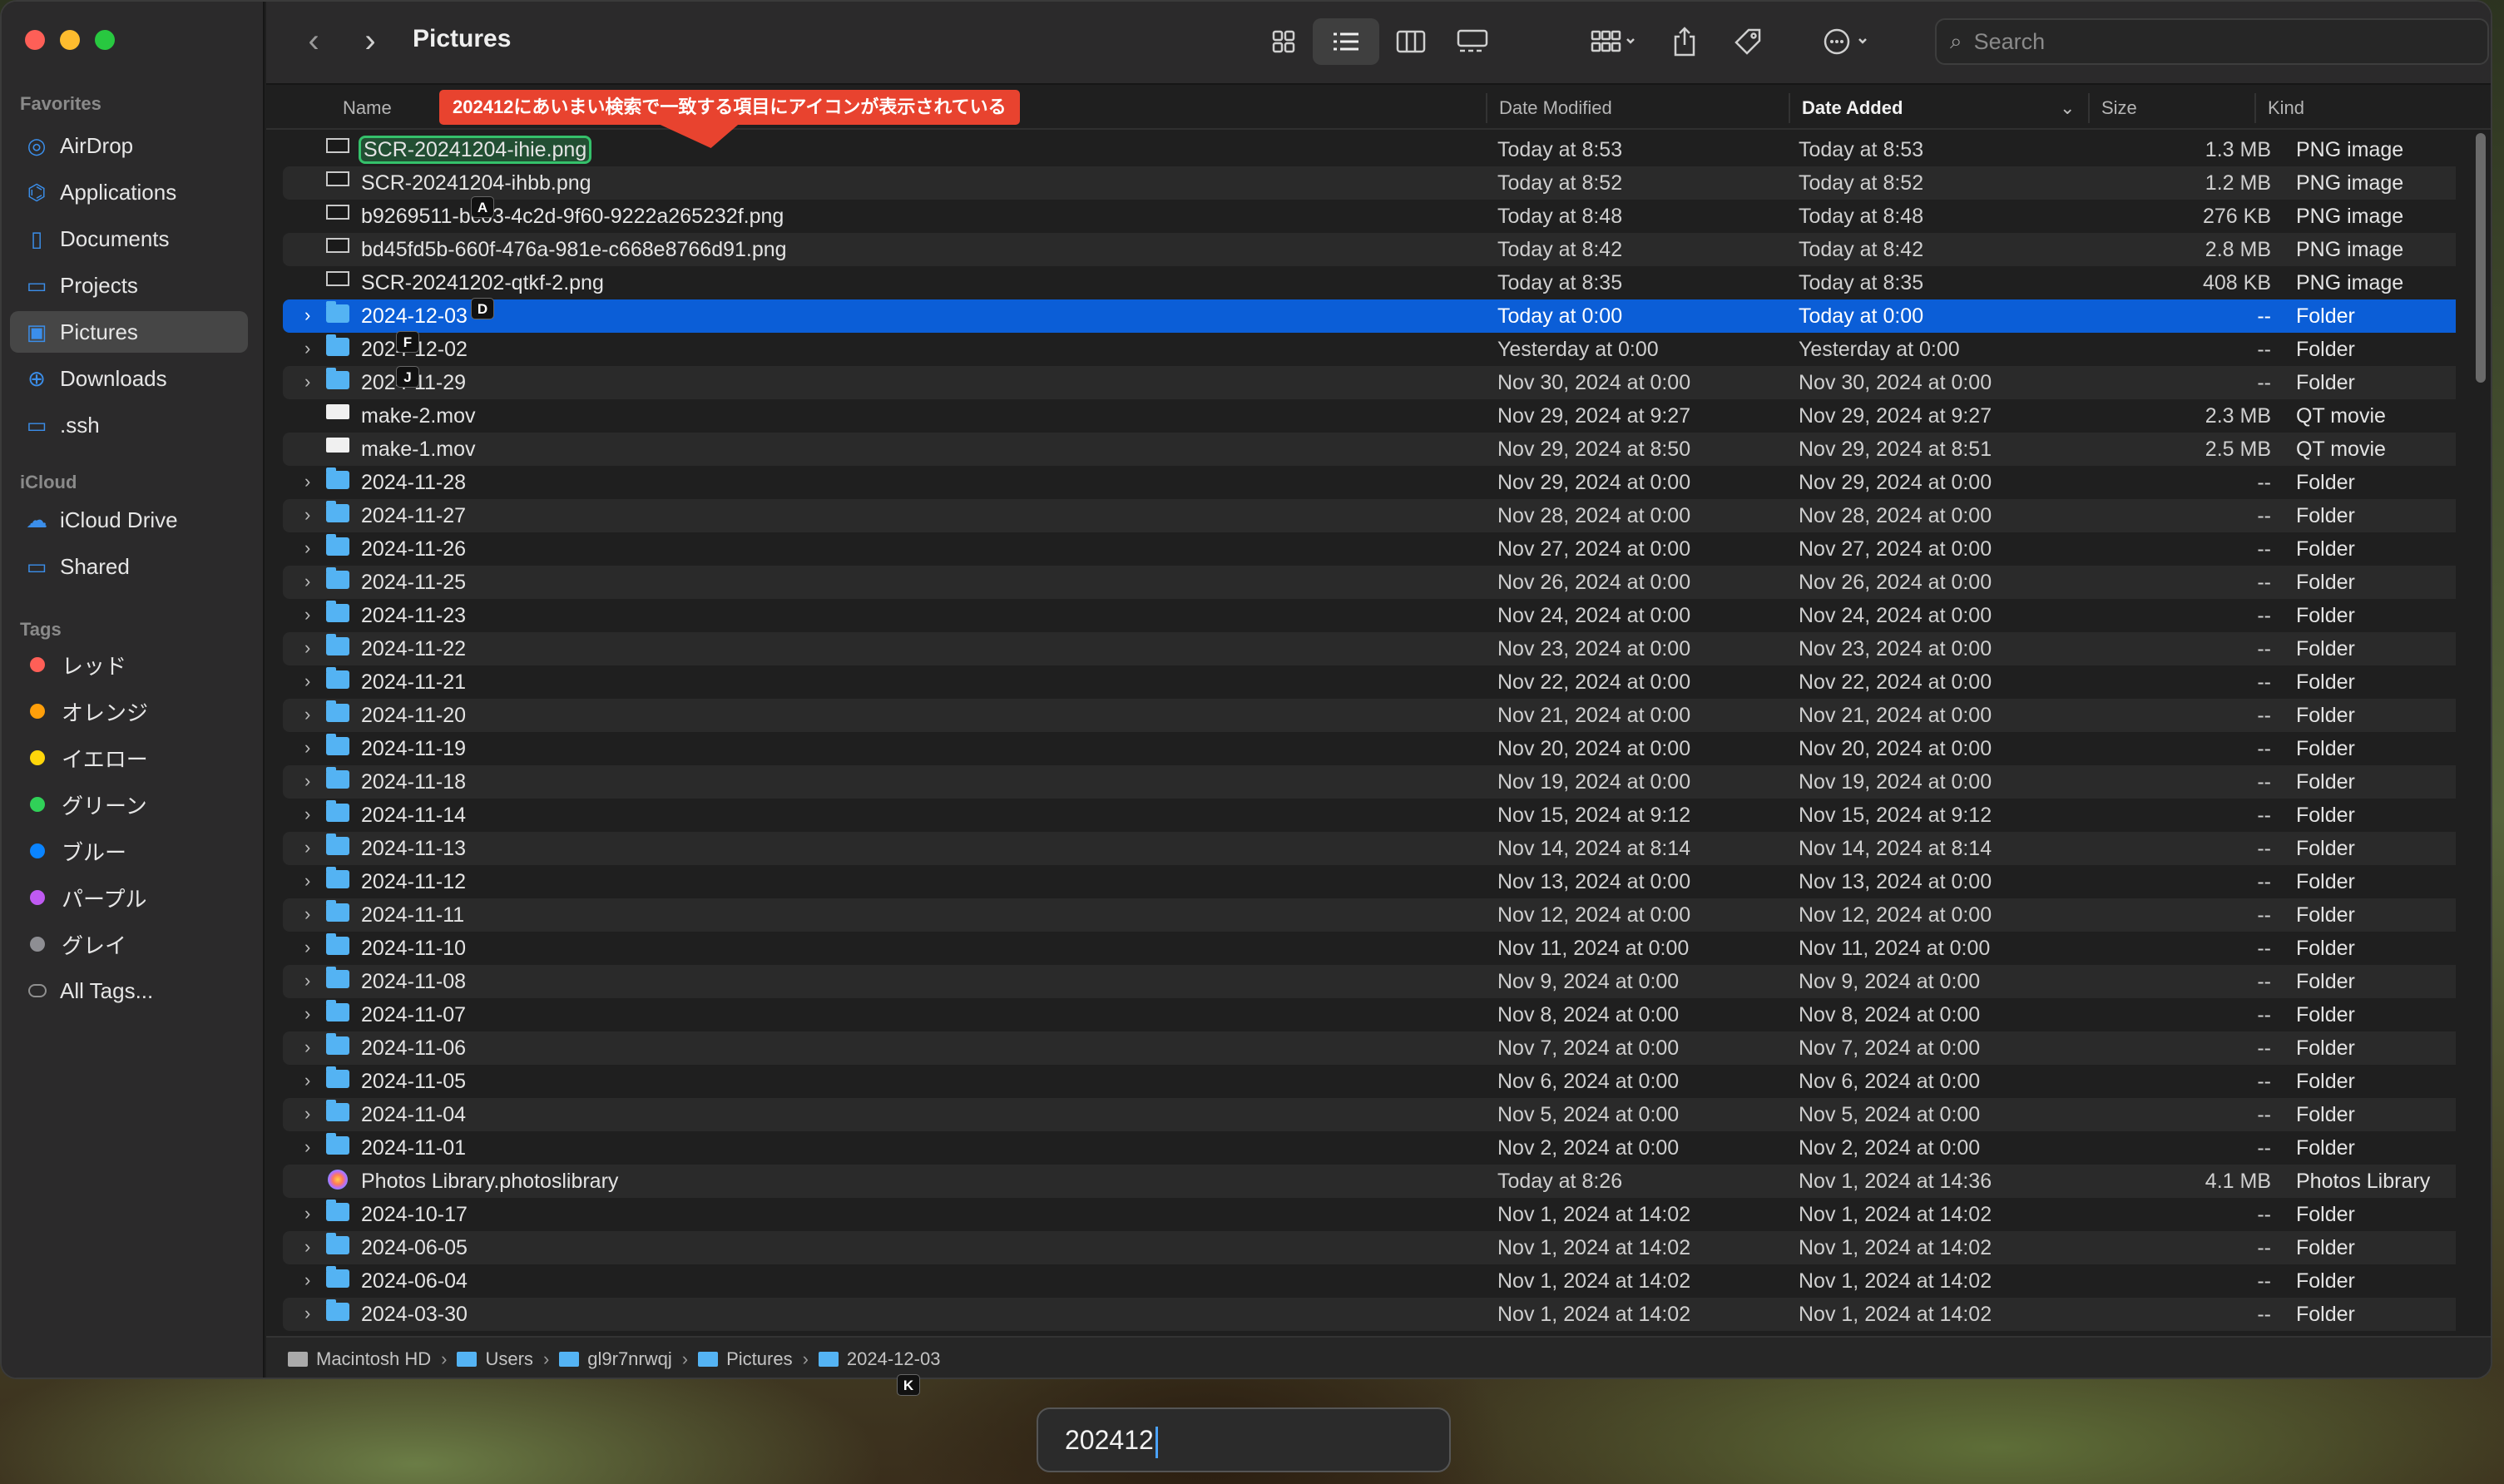 The width and height of the screenshot is (2504, 1484). I want to click on path-segment: 2024-12-03, so click(879, 1359).